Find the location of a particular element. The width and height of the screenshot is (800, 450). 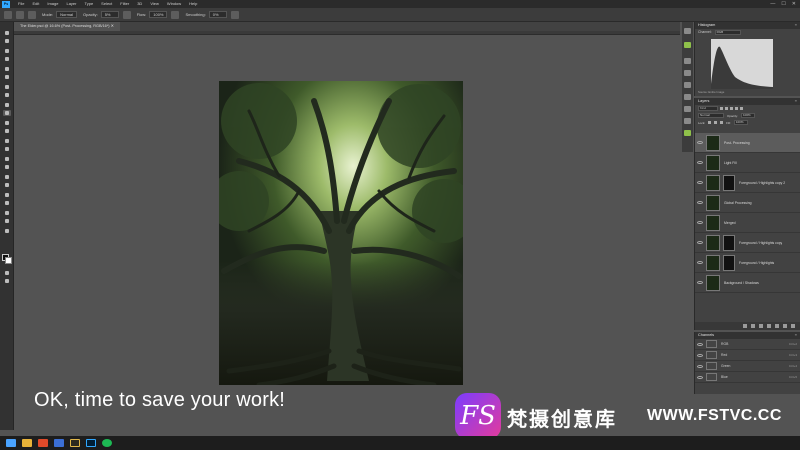

channel-row: Red Ctrl+3 is located at coordinates (747, 355).